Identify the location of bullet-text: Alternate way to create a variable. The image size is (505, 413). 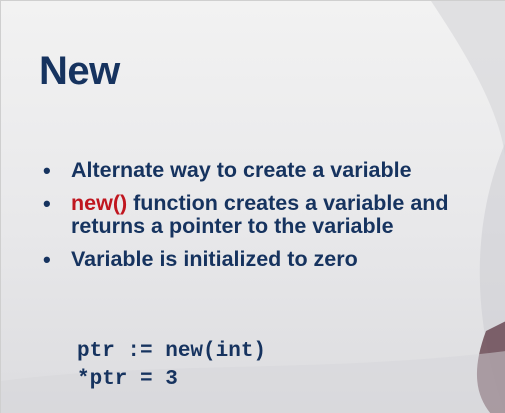
(241, 170).